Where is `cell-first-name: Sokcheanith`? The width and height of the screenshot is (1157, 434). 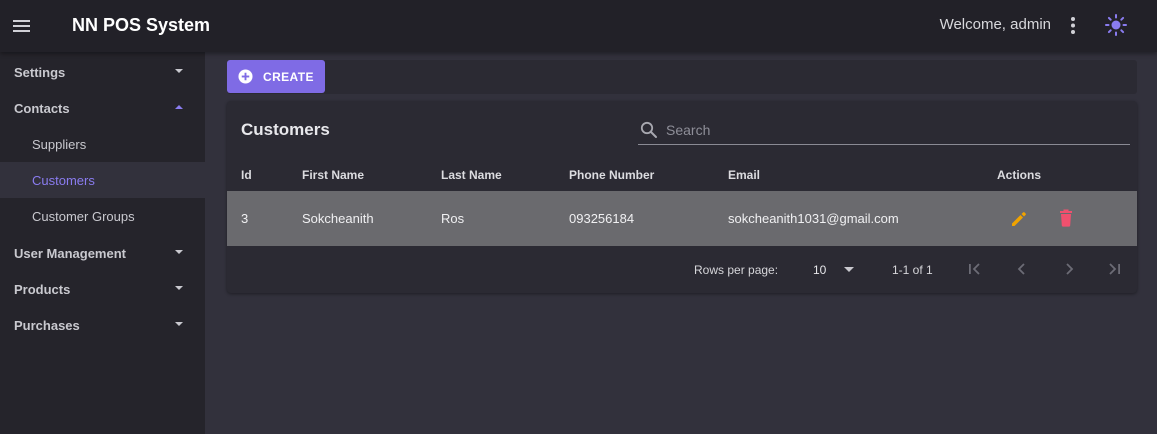 cell-first-name: Sokcheanith is located at coordinates (338, 218).